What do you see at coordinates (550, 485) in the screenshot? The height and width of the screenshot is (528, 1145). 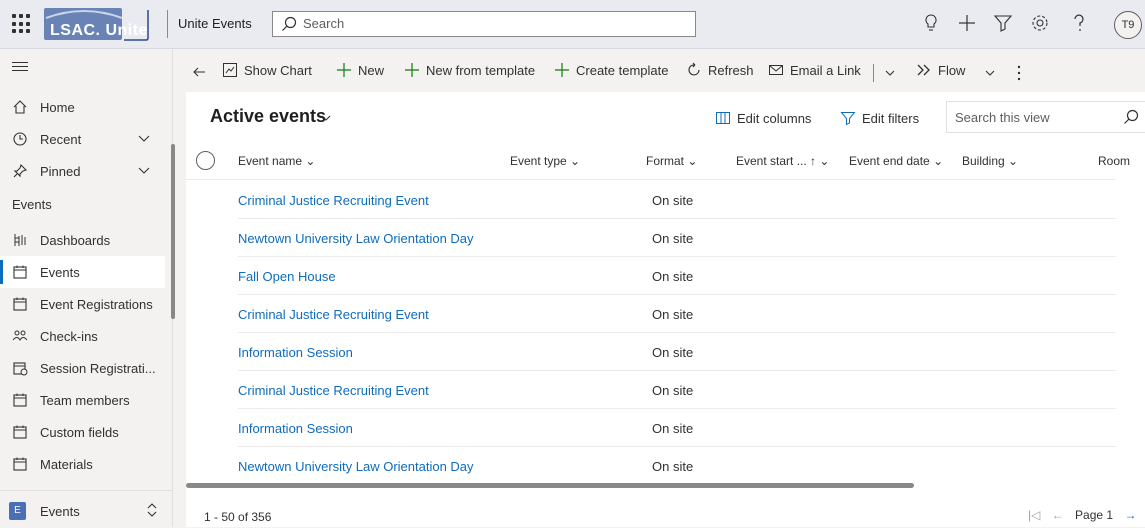 I see `horizontal-scrollbar` at bounding box center [550, 485].